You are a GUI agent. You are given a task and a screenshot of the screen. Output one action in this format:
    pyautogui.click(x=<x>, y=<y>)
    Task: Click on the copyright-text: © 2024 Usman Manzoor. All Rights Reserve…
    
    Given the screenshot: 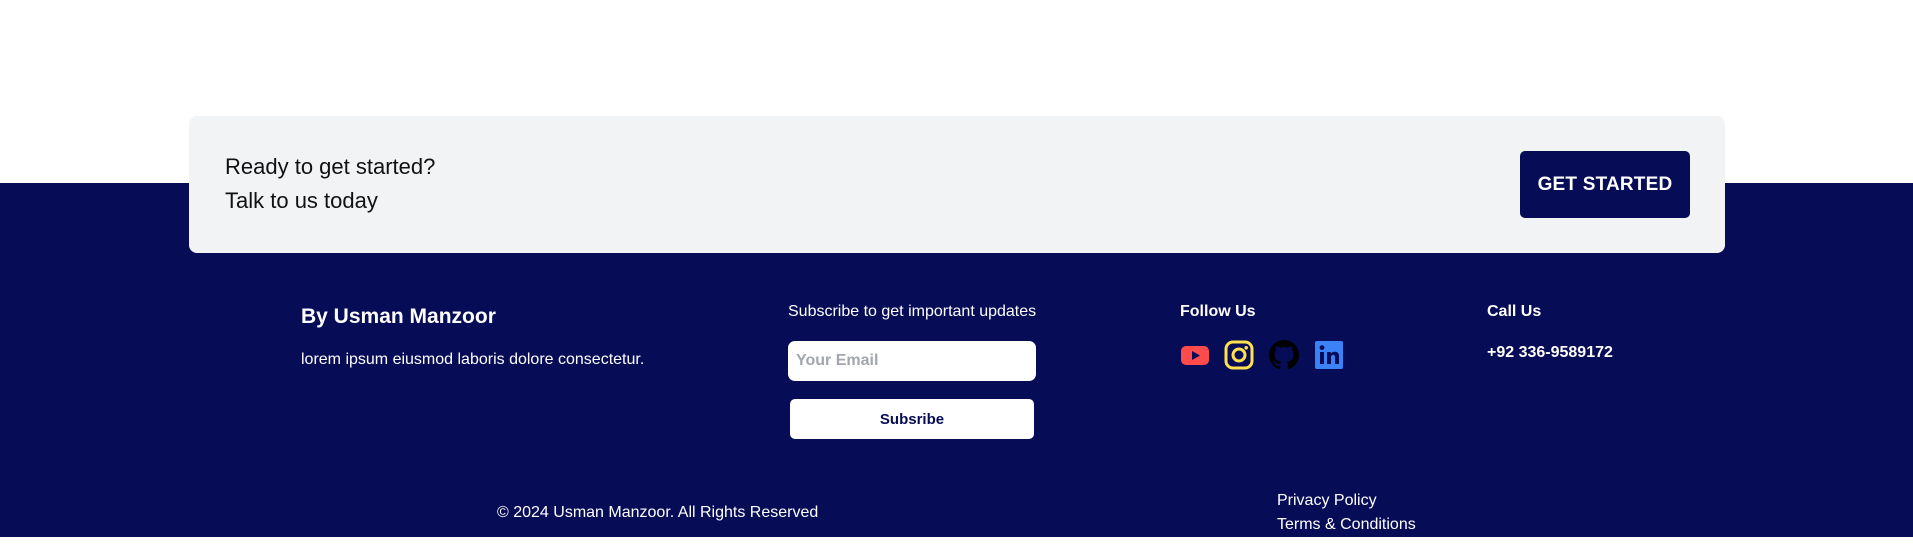 What is the action you would take?
    pyautogui.click(x=658, y=512)
    